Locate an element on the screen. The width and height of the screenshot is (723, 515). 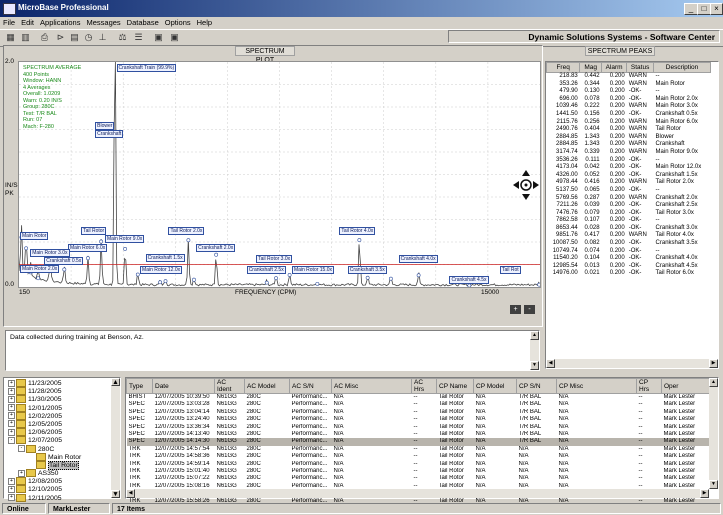
tree-expander: - is located at coordinates (11, 440).